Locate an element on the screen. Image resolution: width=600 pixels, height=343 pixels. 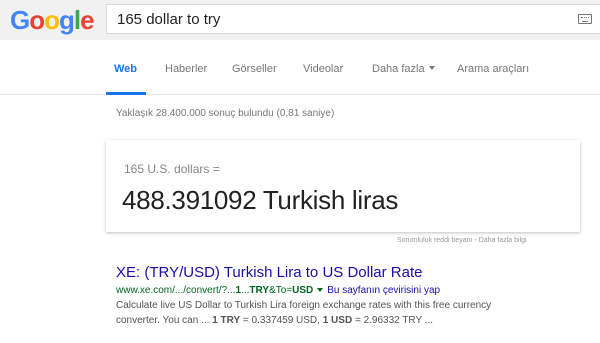
chevron-down-icon is located at coordinates (431, 68).